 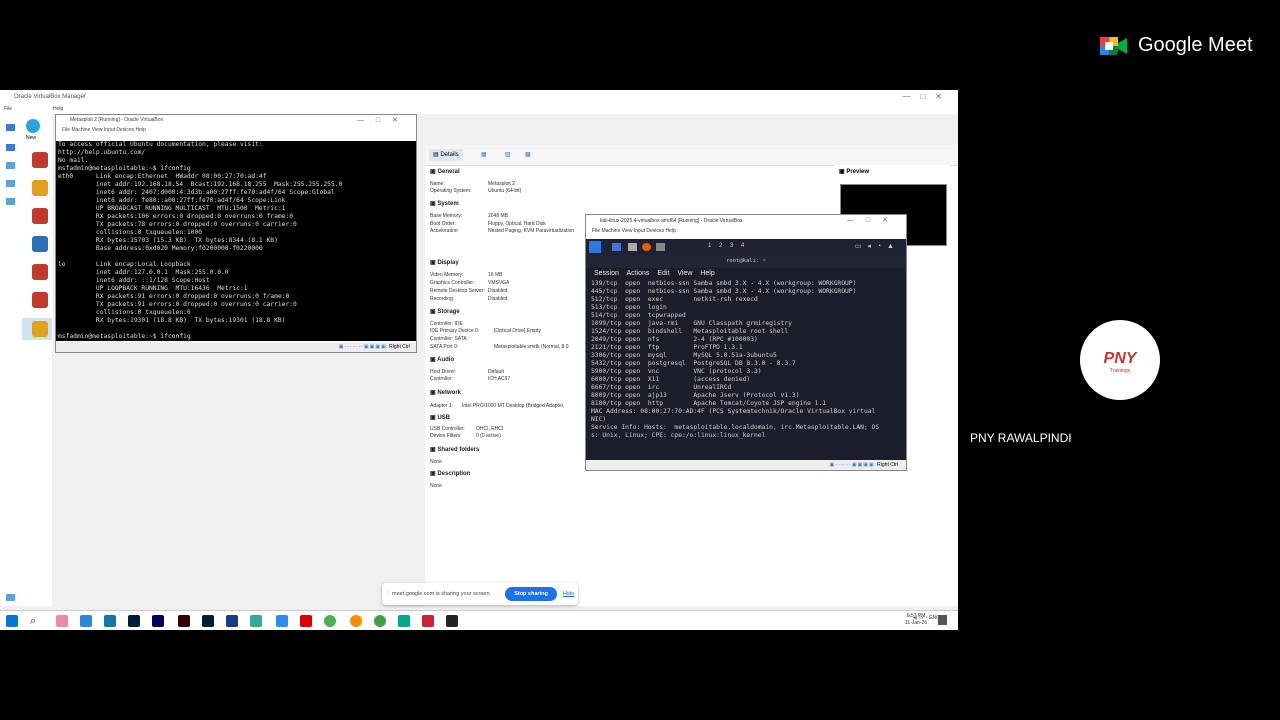 I want to click on avatar-logo-subtext: Trainings, so click(x=1120, y=371).